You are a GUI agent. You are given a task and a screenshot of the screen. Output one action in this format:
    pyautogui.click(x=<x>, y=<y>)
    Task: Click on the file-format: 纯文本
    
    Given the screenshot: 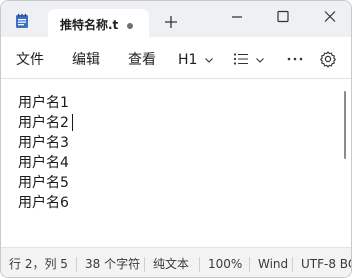 What is the action you would take?
    pyautogui.click(x=171, y=264)
    